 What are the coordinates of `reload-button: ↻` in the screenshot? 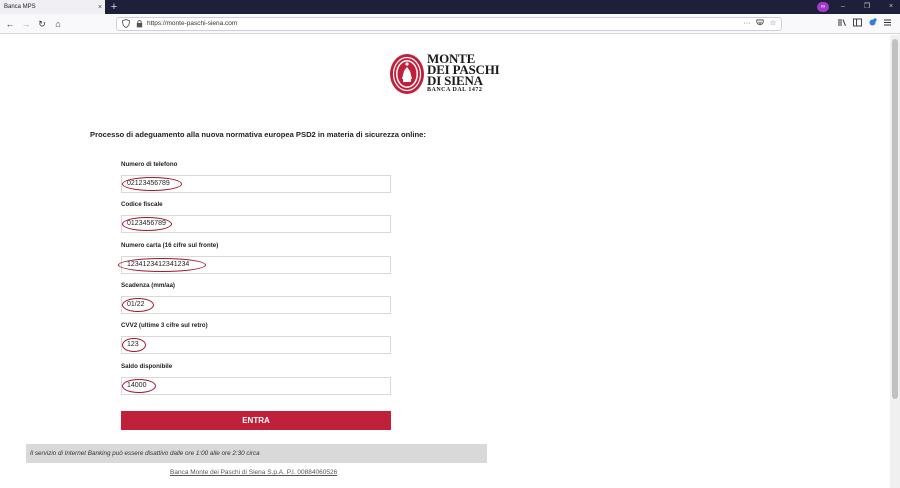 It's located at (42, 24).